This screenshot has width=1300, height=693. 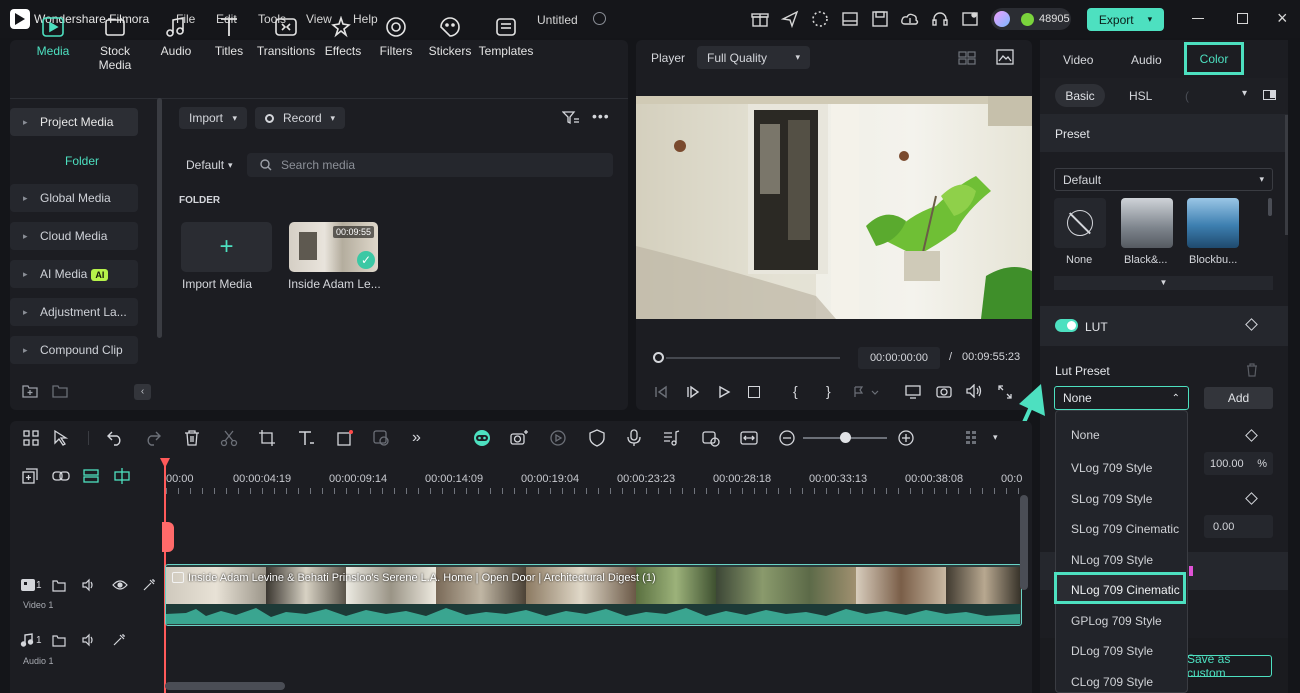 What do you see at coordinates (795, 391) in the screenshot?
I see `mark-in-icon: {` at bounding box center [795, 391].